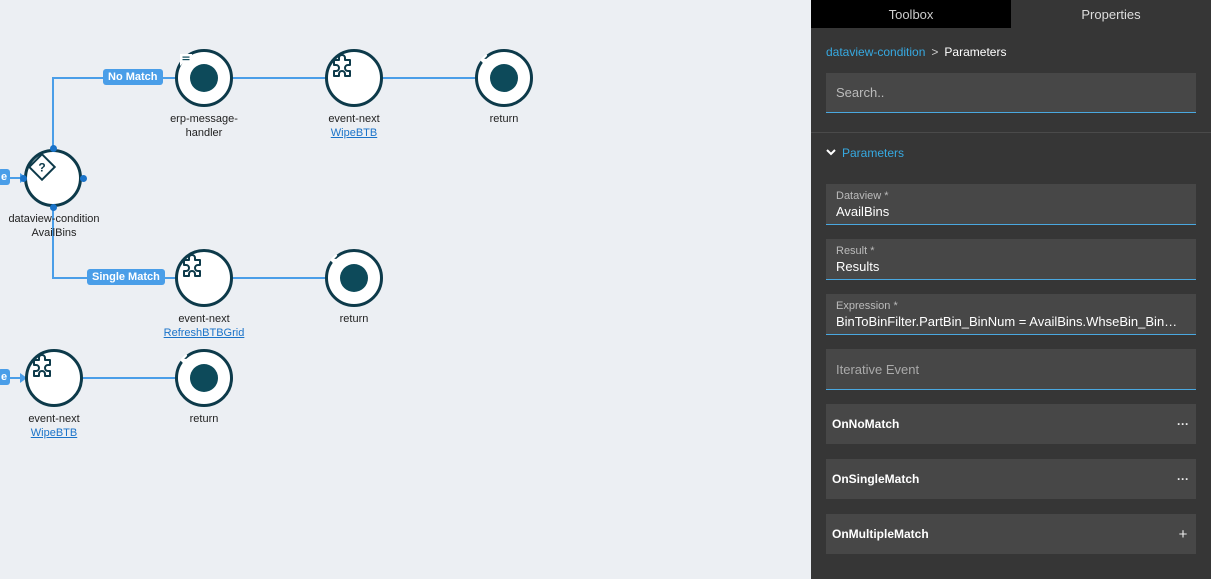 Image resolution: width=1211 pixels, height=579 pixels. I want to click on event-label: OnMultipleMatch, so click(880, 534).